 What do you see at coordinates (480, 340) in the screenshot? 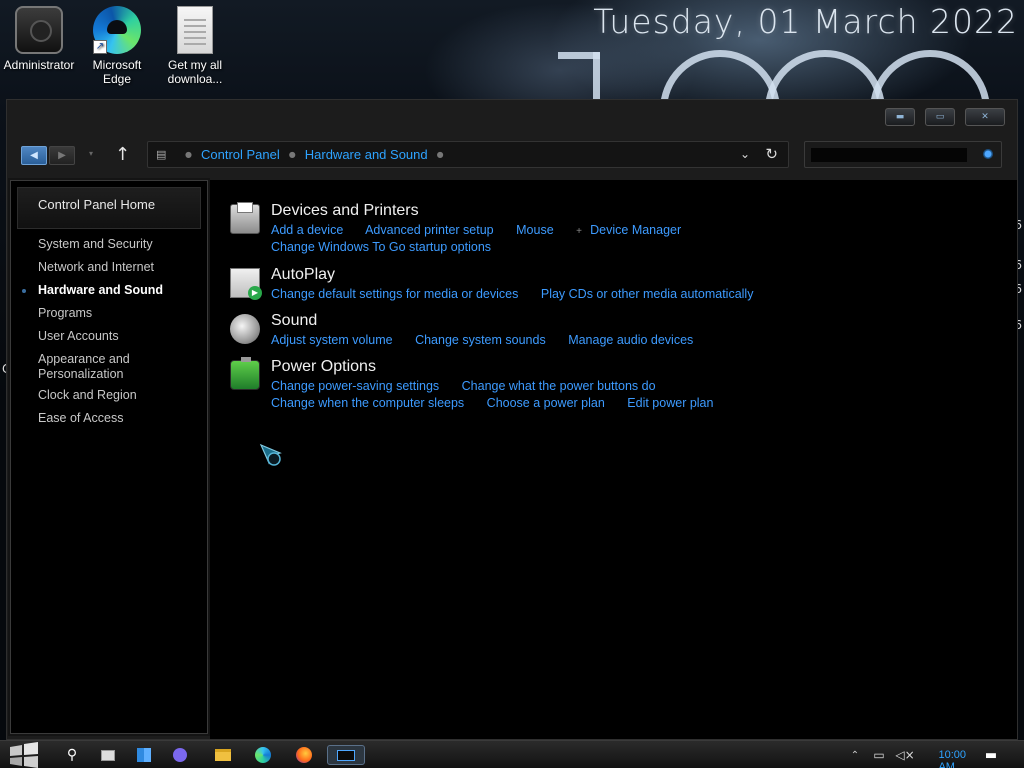
I see `change-sounds-link: Change system sounds` at bounding box center [480, 340].